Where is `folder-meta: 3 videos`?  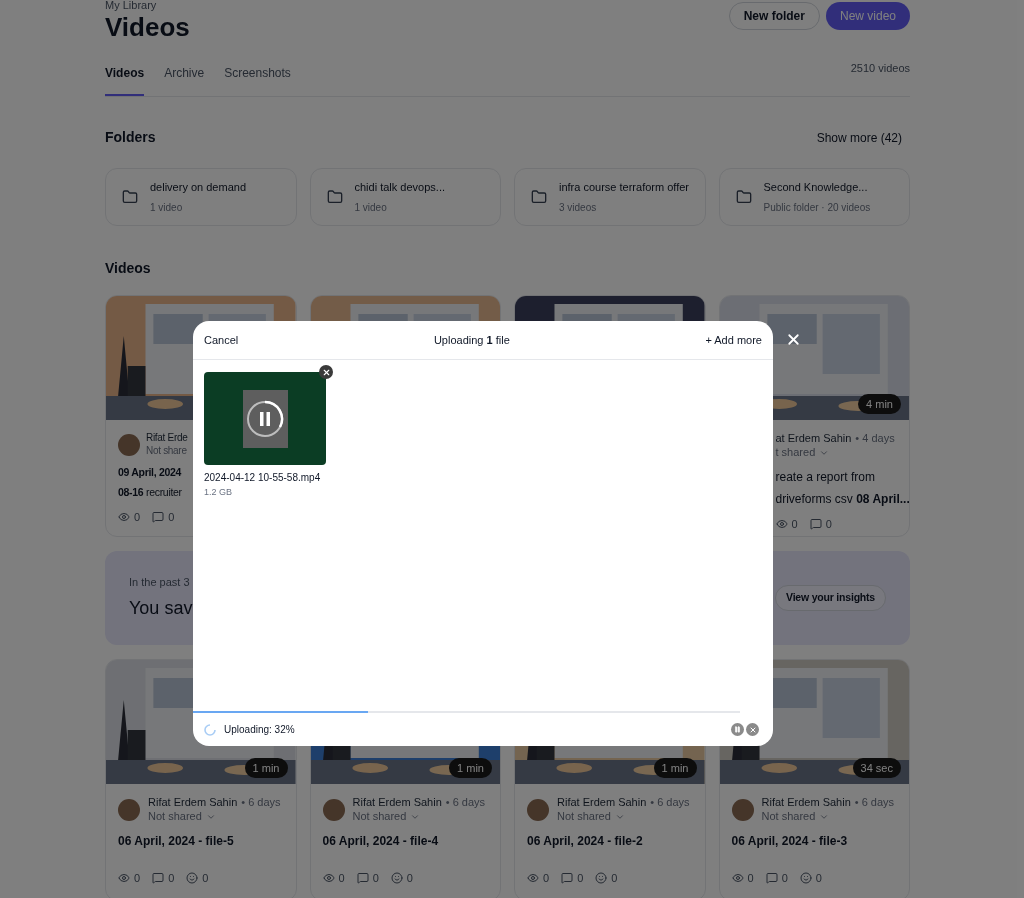 folder-meta: 3 videos is located at coordinates (578, 207).